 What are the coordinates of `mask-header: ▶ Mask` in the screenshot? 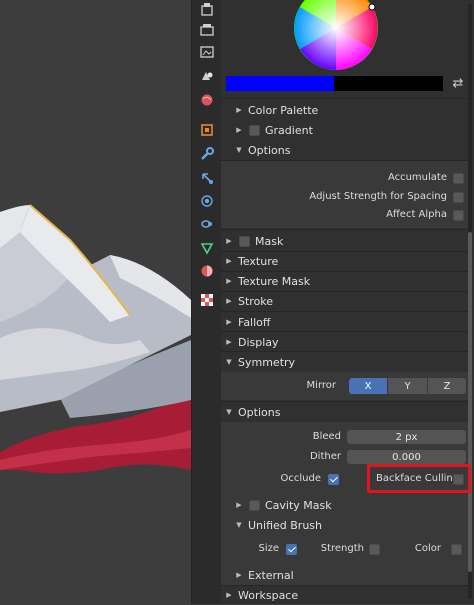 It's located at (344, 241).